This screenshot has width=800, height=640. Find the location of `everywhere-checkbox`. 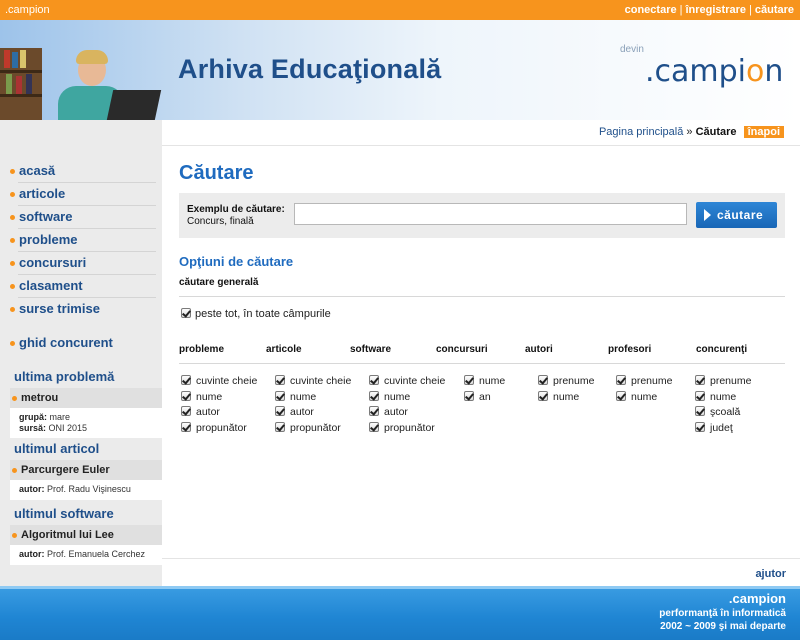

everywhere-checkbox is located at coordinates (186, 313).